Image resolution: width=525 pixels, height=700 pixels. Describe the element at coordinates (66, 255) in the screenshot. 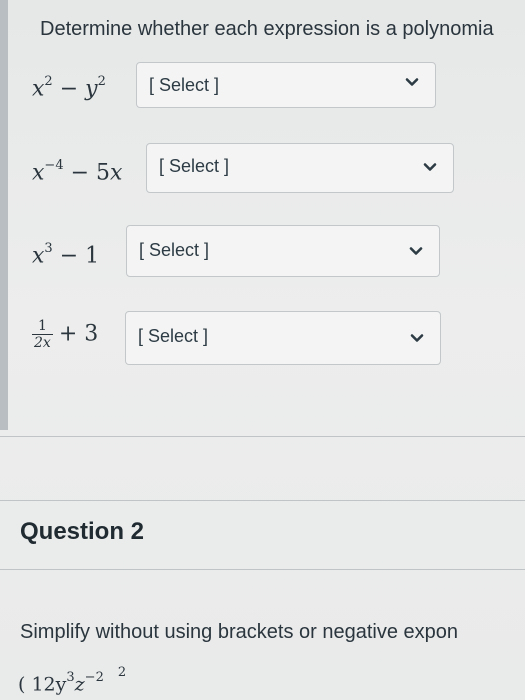

I see `expression-3: x3 − 1` at that location.